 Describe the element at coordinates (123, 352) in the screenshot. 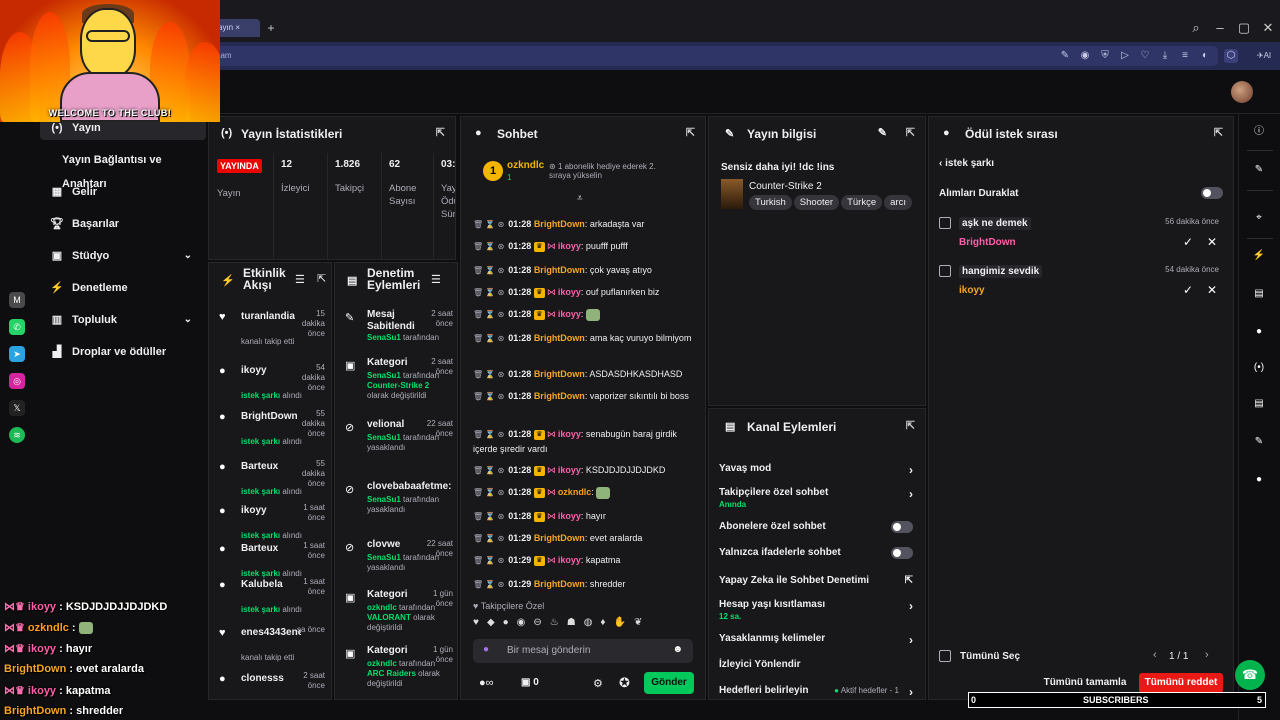

I see `sidebar-item-droplar: ▟ Droplar ve ödüller` at that location.